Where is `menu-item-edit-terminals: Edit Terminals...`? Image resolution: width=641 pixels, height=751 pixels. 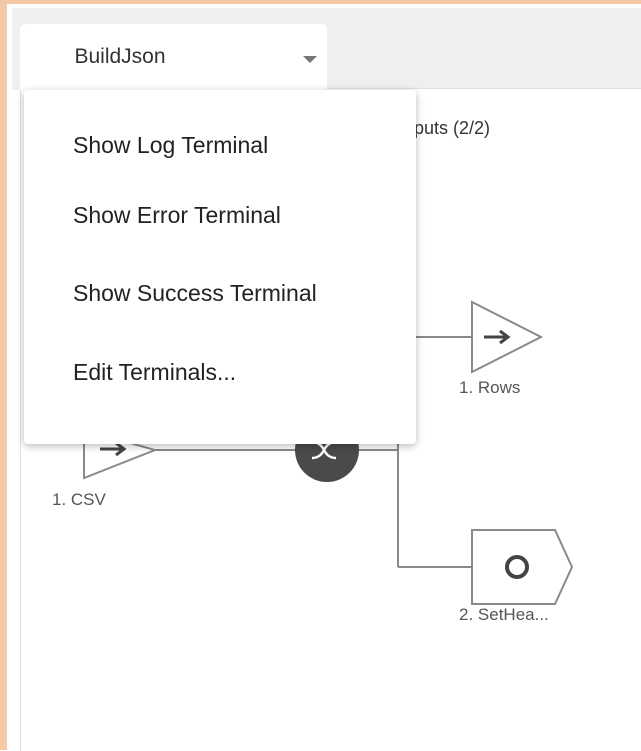
menu-item-edit-terminals: Edit Terminals... is located at coordinates (220, 372).